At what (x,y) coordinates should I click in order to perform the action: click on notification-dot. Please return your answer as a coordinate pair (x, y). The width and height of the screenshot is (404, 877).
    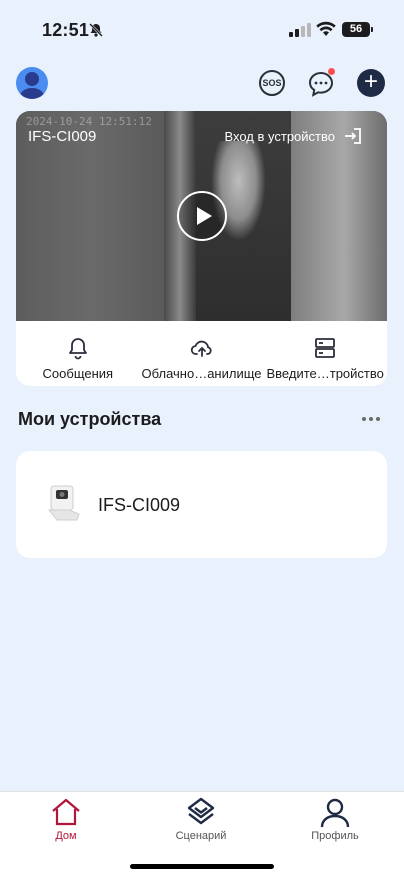
    Looking at the image, I should click on (331, 71).